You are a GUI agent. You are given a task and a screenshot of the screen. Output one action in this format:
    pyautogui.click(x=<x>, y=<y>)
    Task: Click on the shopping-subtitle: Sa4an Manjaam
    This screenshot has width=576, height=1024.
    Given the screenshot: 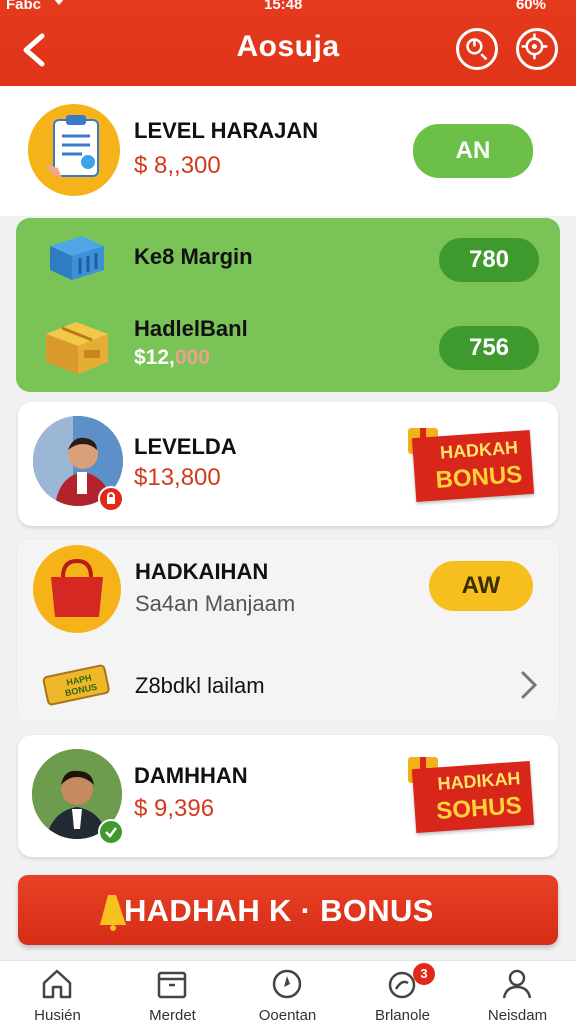 What is the action you would take?
    pyautogui.click(x=215, y=603)
    